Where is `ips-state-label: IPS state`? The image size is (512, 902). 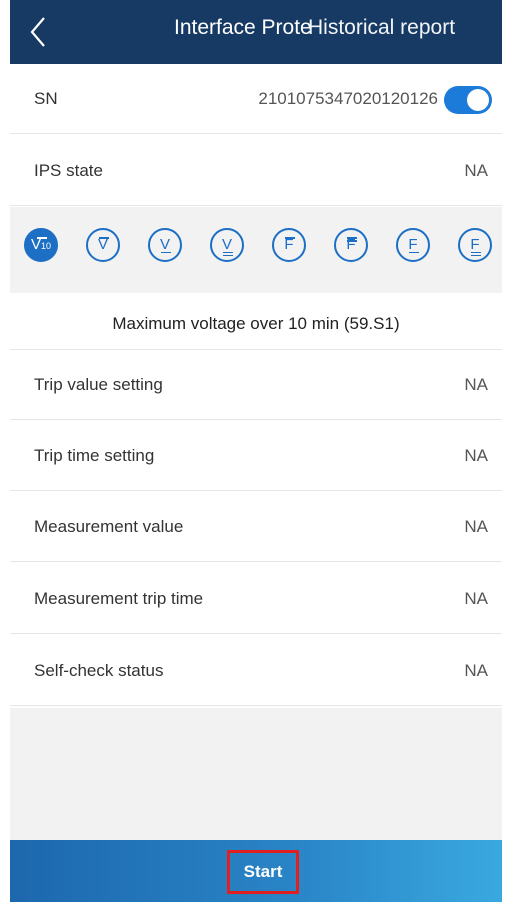 ips-state-label: IPS state is located at coordinates (68, 170).